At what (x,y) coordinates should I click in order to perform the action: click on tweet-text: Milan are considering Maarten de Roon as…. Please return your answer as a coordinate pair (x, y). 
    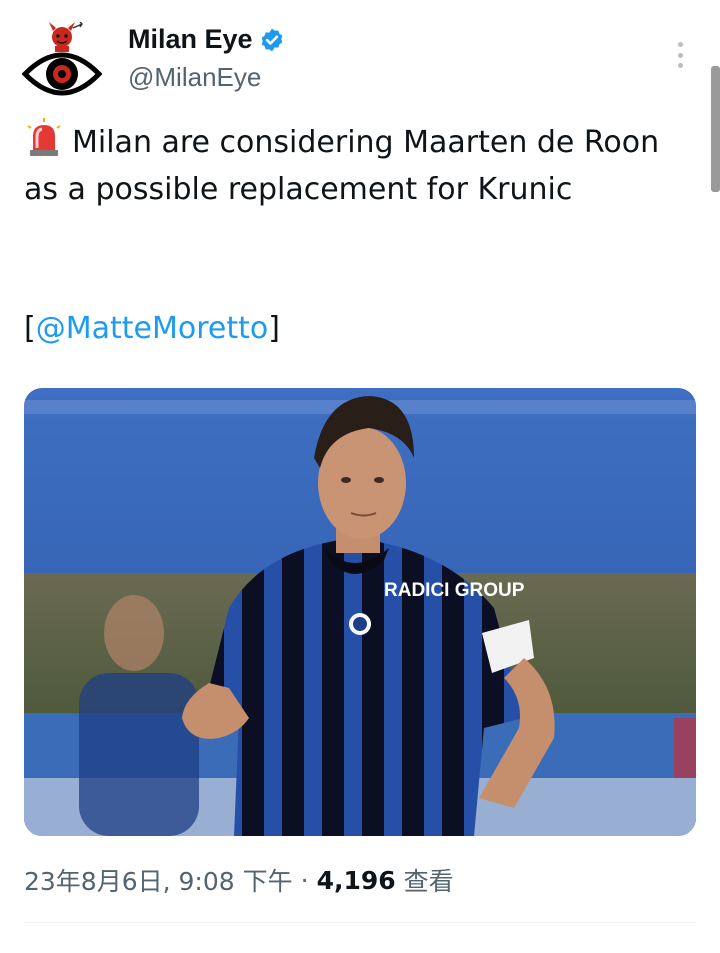
    Looking at the image, I should click on (354, 165).